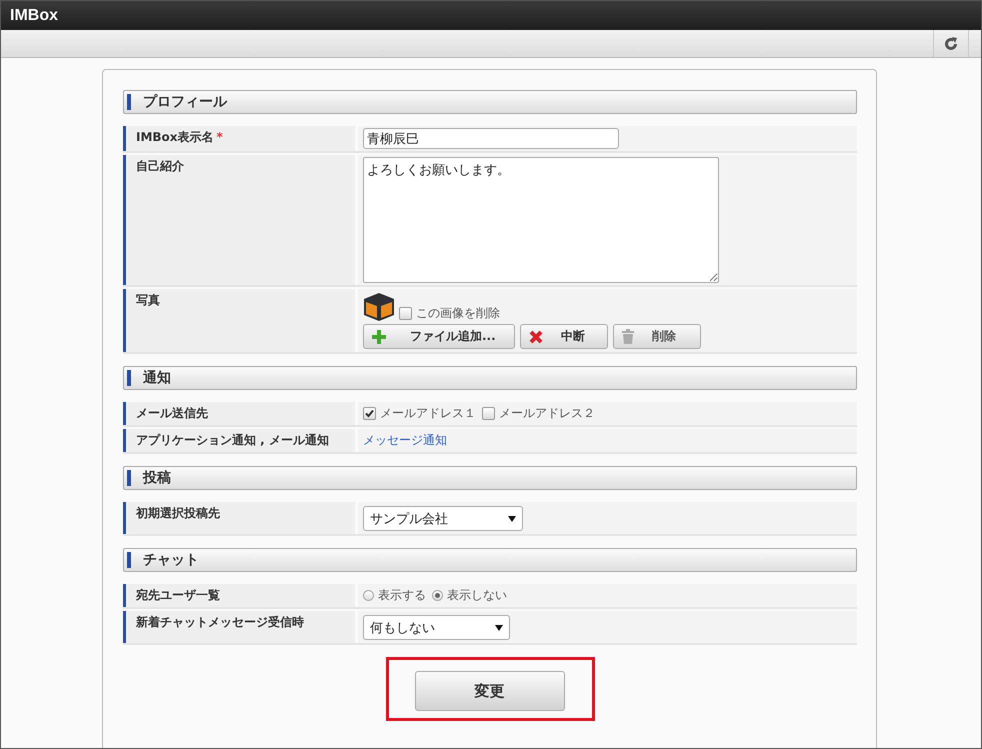  What do you see at coordinates (564, 336) in the screenshot?
I see `cancel-button: 中断` at bounding box center [564, 336].